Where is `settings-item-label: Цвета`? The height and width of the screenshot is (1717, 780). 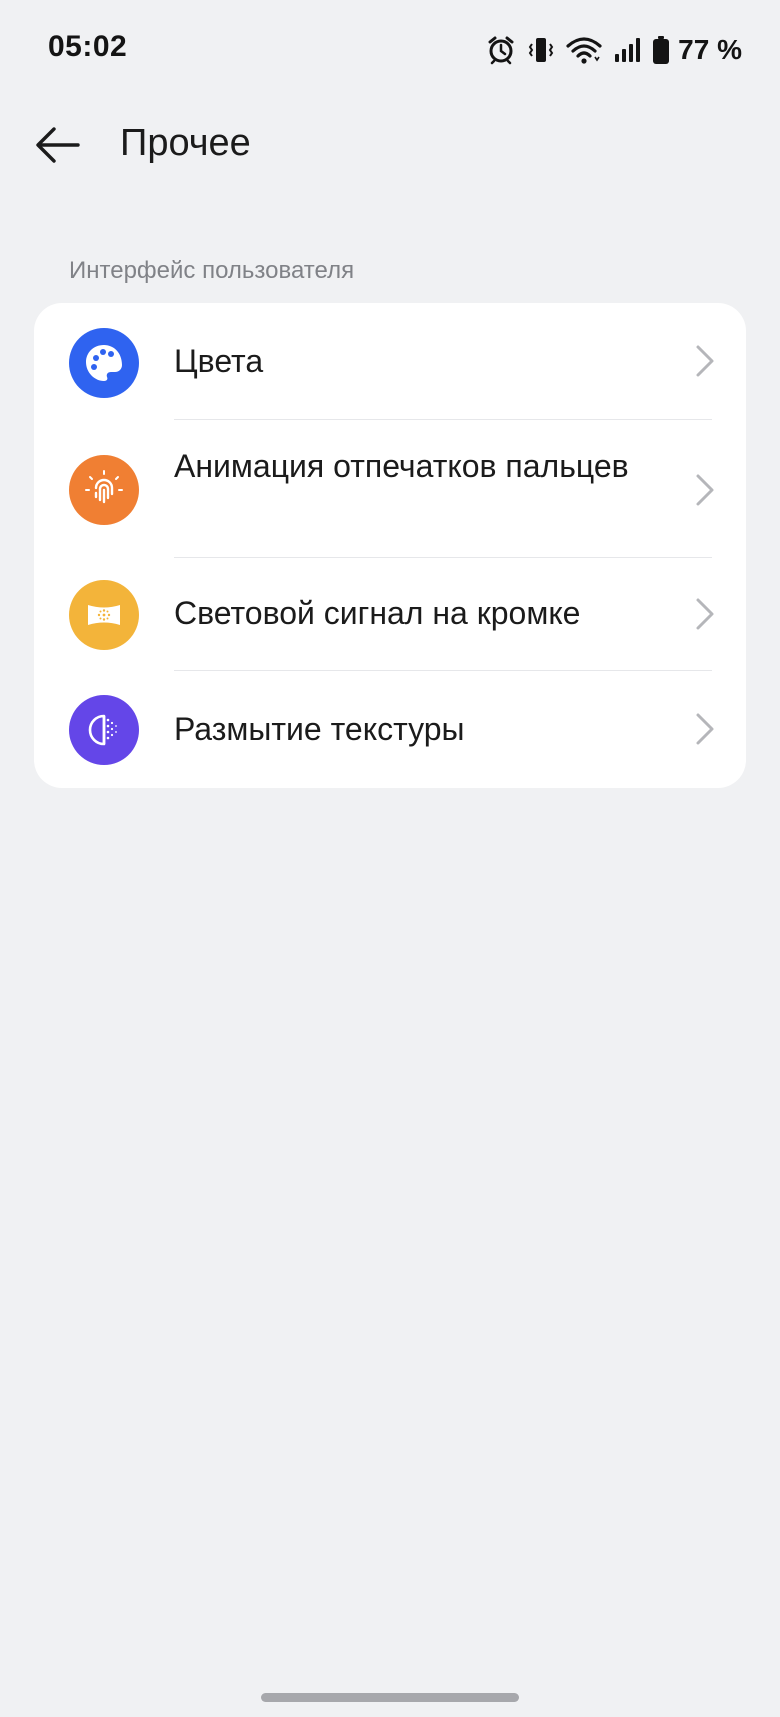
settings-item-label: Цвета is located at coordinates (219, 361).